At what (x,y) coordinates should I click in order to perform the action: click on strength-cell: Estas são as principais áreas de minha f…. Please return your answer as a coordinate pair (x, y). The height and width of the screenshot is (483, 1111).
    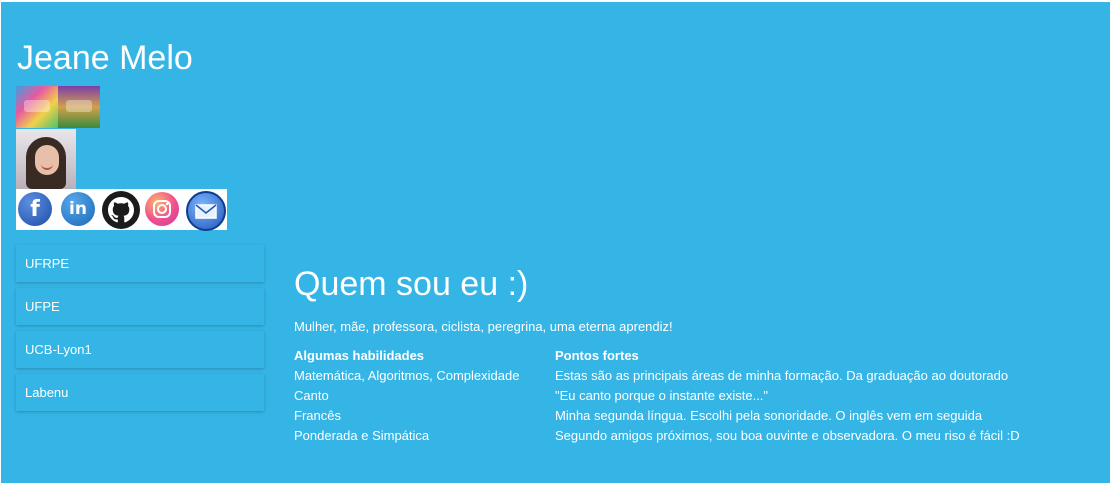
    Looking at the image, I should click on (782, 375).